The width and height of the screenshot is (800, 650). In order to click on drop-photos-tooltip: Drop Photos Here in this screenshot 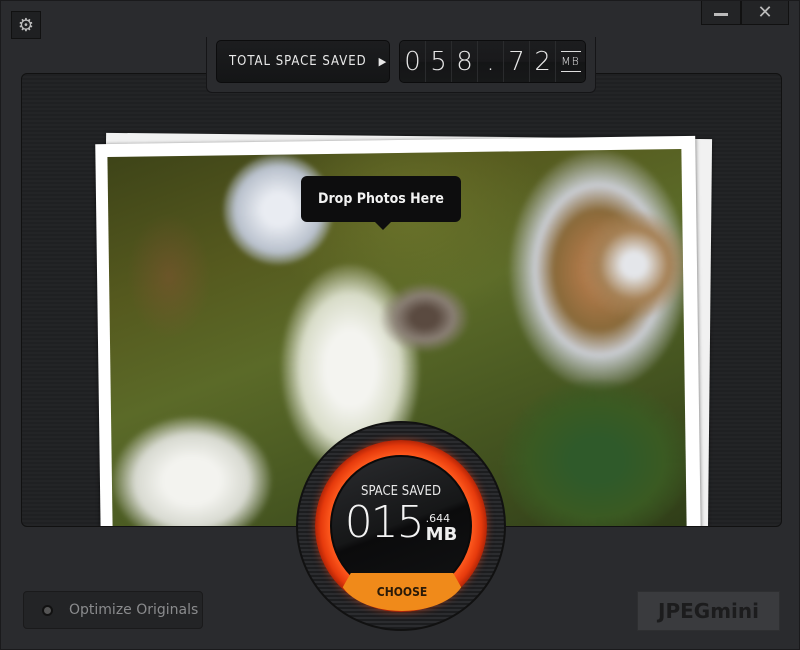, I will do `click(381, 203)`.